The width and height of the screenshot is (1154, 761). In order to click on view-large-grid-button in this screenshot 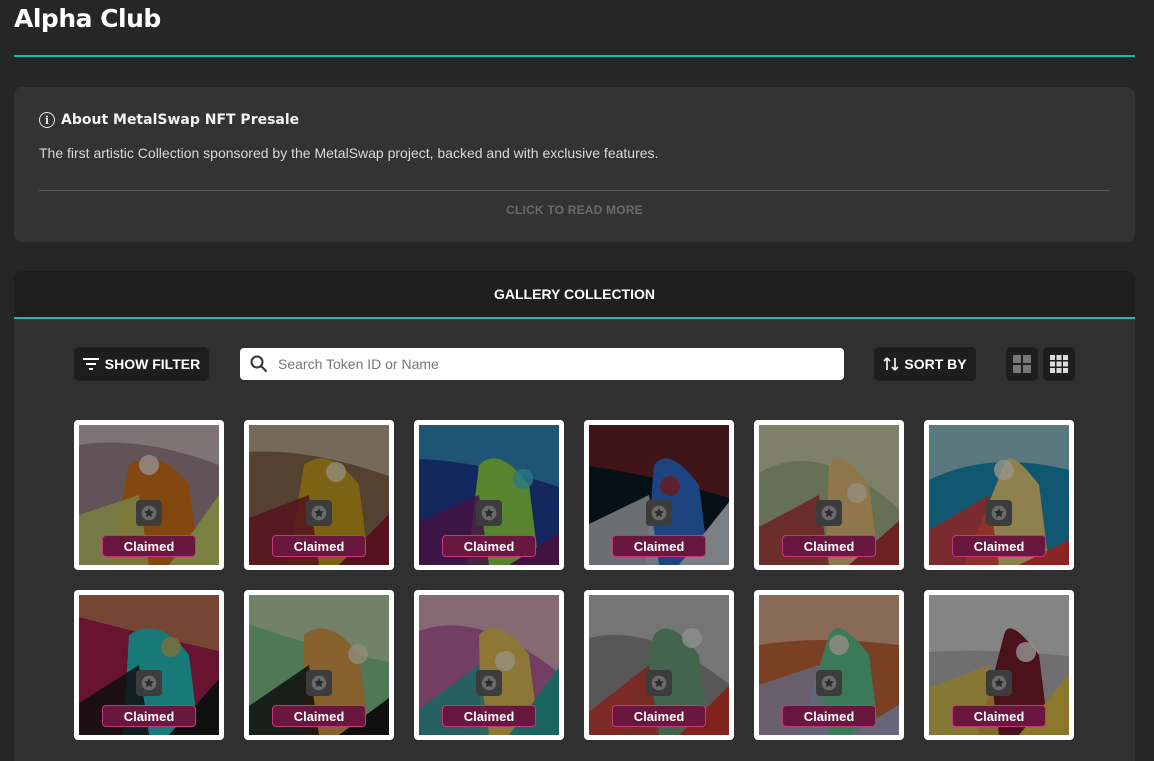, I will do `click(1022, 364)`.